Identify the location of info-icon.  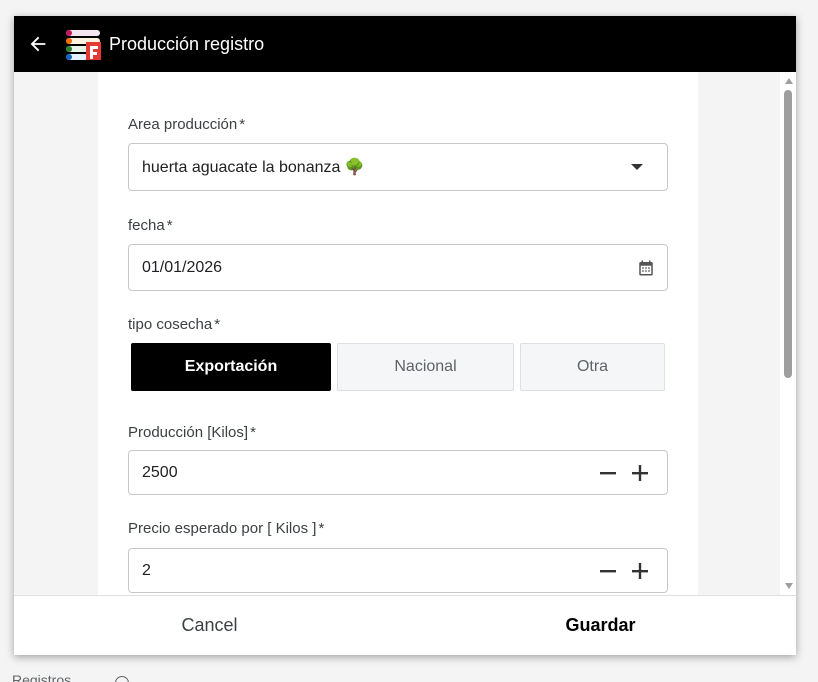
(122, 679).